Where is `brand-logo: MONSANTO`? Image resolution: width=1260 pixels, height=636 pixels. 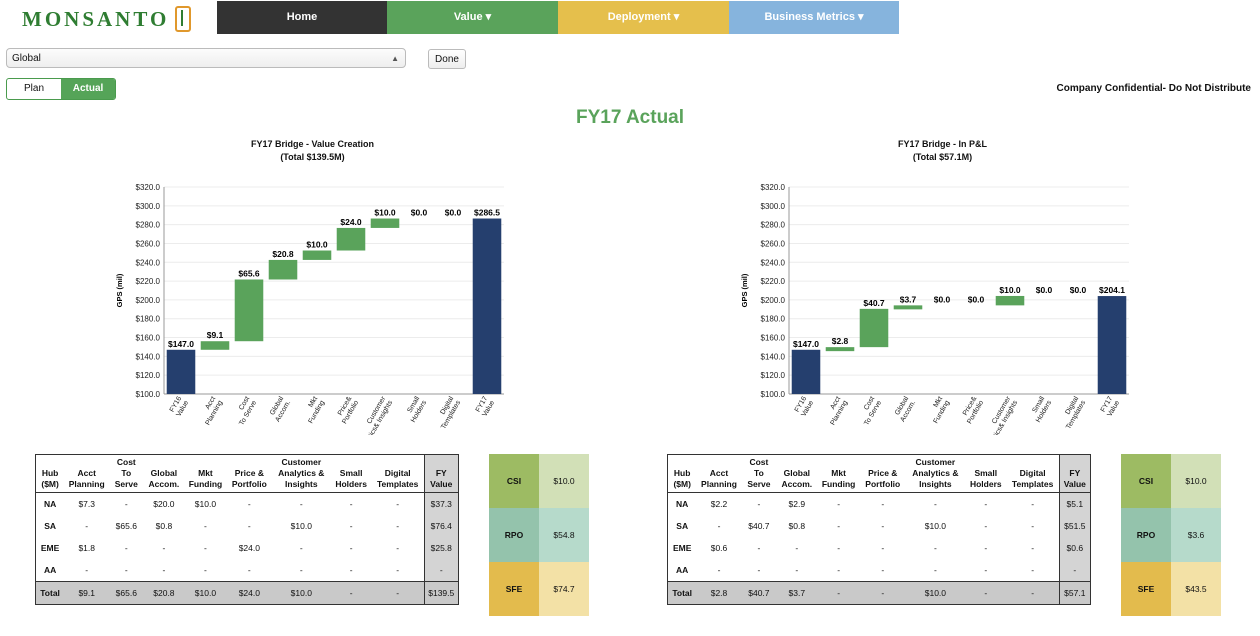
brand-logo: MONSANTO is located at coordinates (107, 19).